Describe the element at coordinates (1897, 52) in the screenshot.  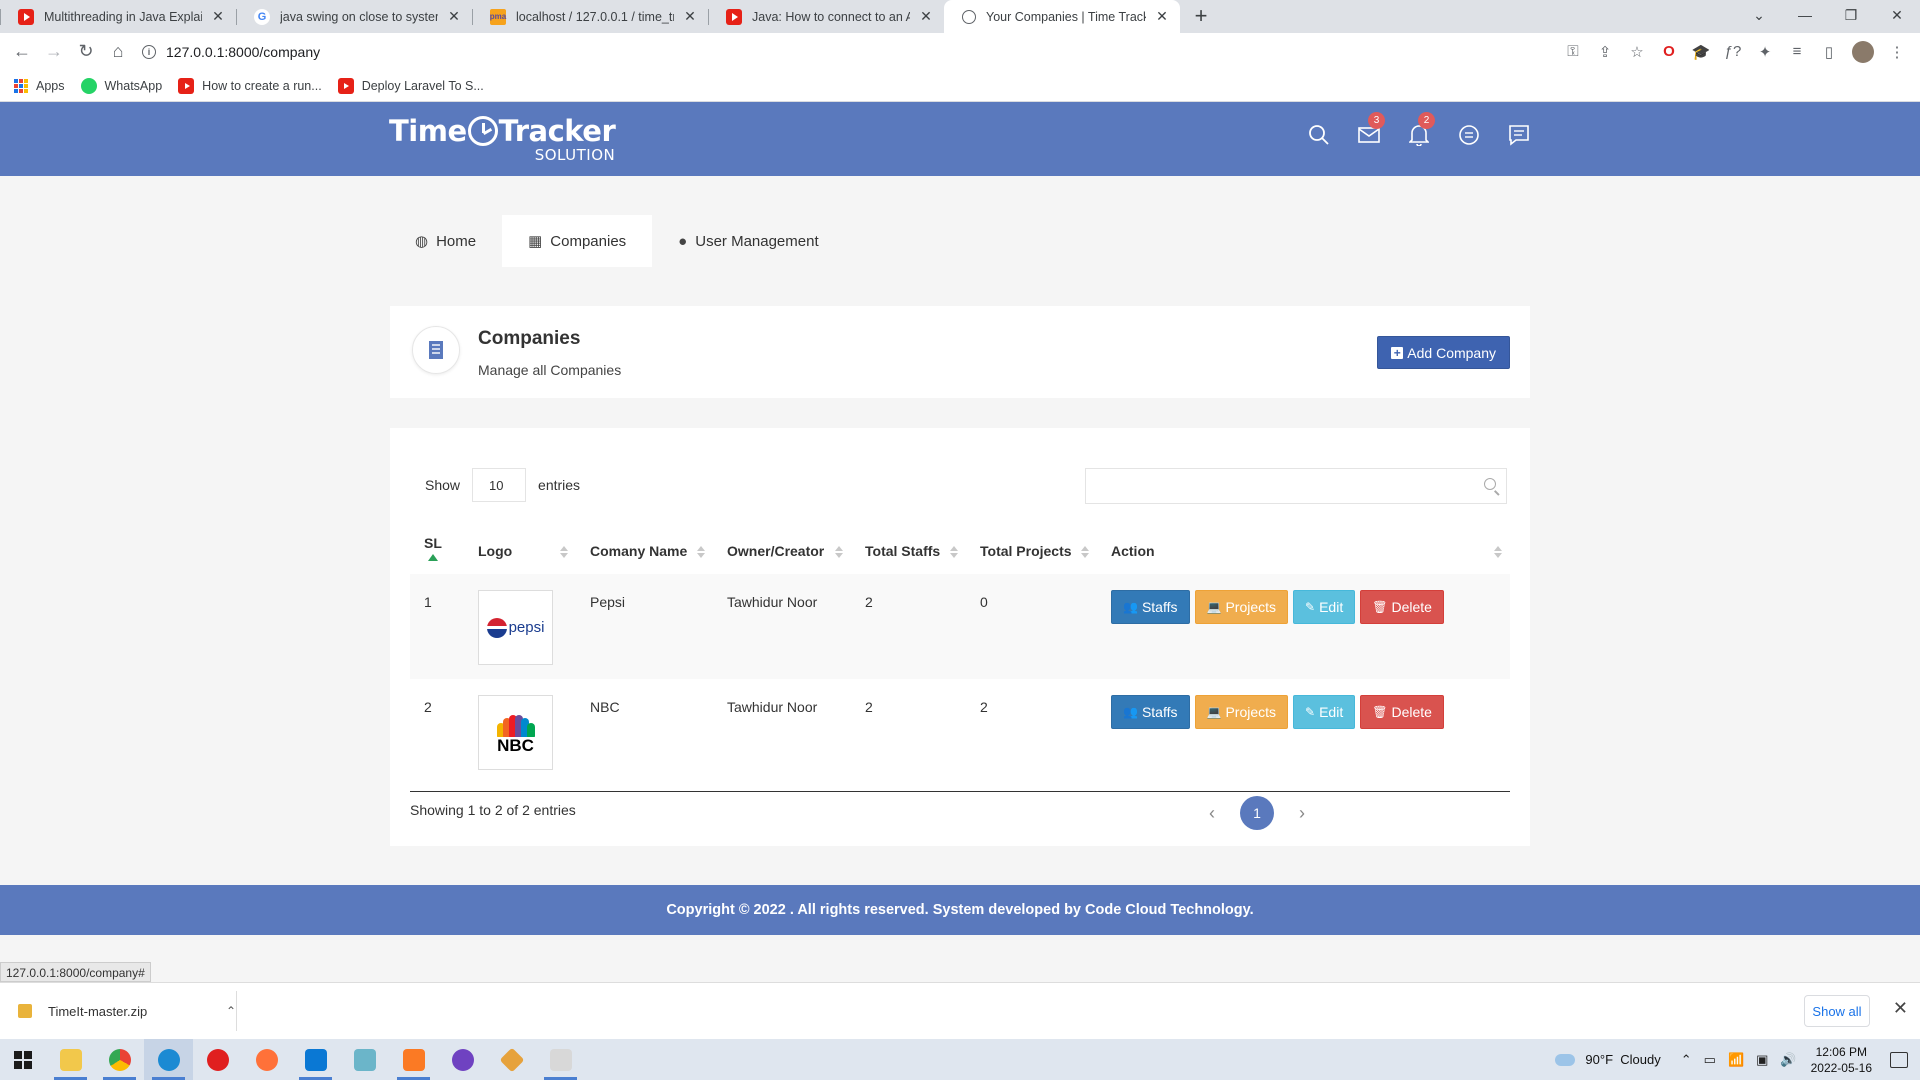
I see `menu-dots-icon: ⋮` at that location.